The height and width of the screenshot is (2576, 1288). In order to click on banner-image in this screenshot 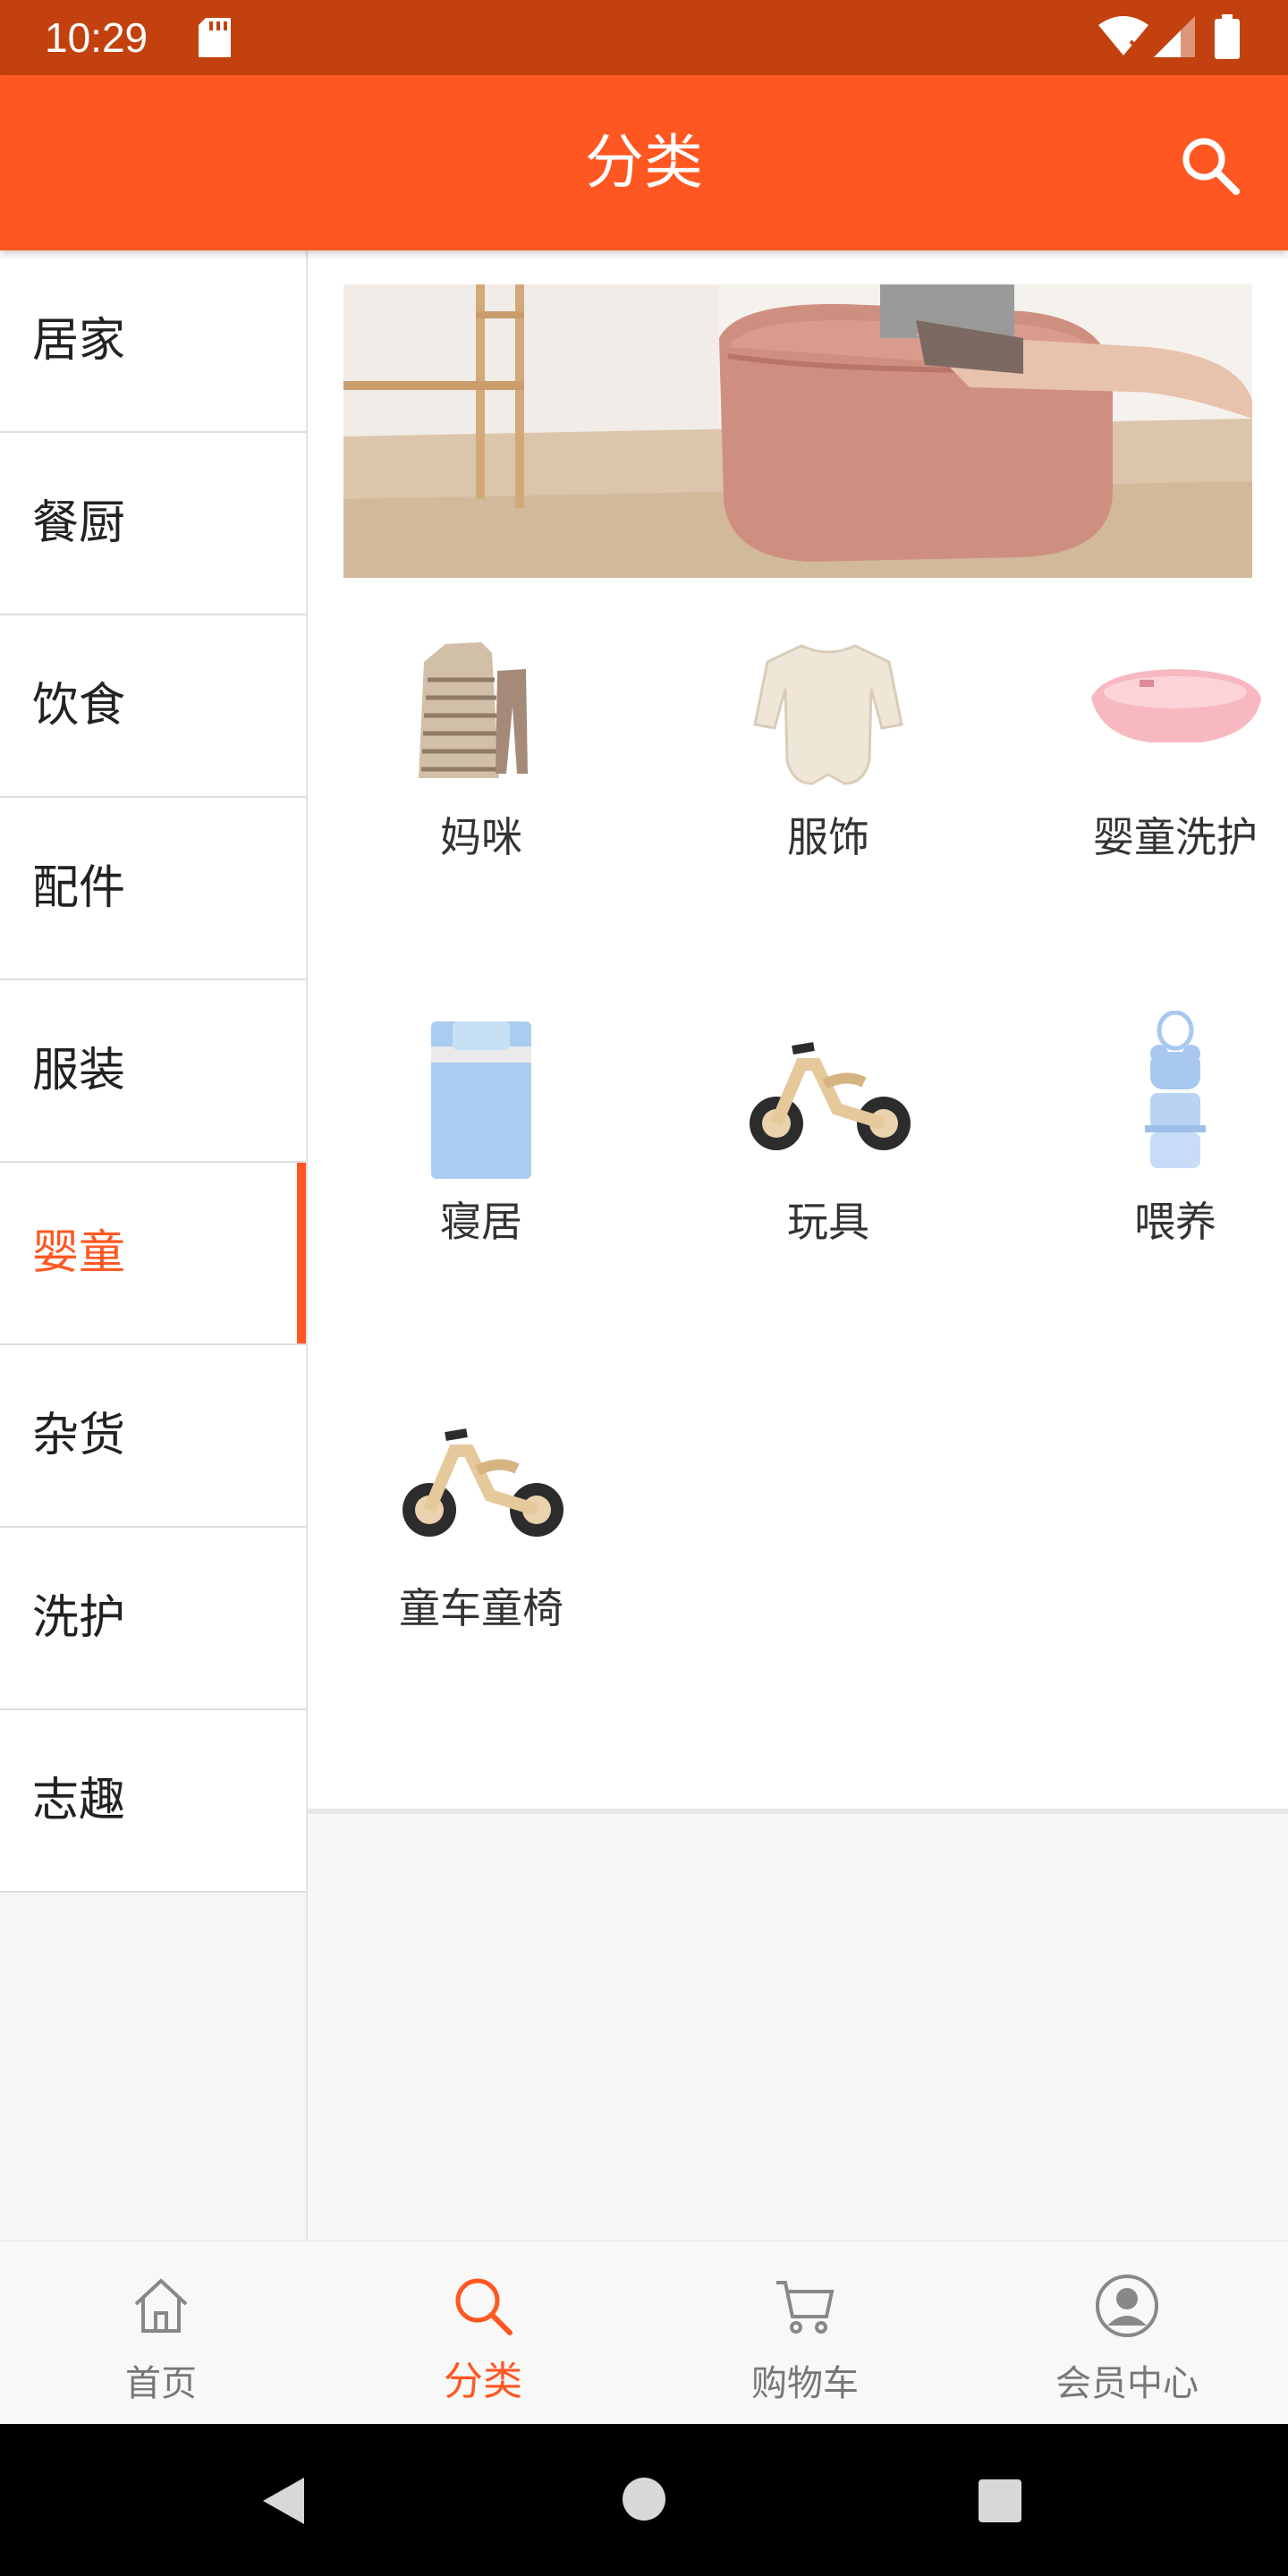, I will do `click(797, 431)`.